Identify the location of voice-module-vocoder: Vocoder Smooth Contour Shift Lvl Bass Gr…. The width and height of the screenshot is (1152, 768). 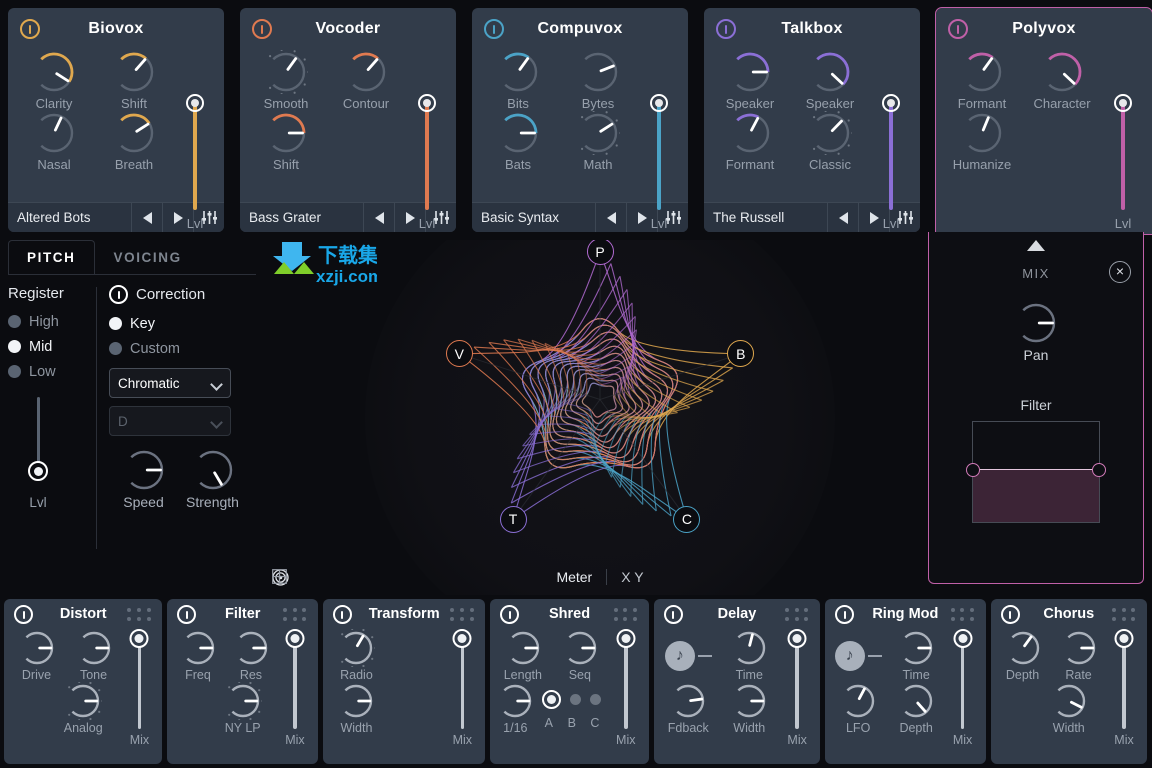
(348, 120).